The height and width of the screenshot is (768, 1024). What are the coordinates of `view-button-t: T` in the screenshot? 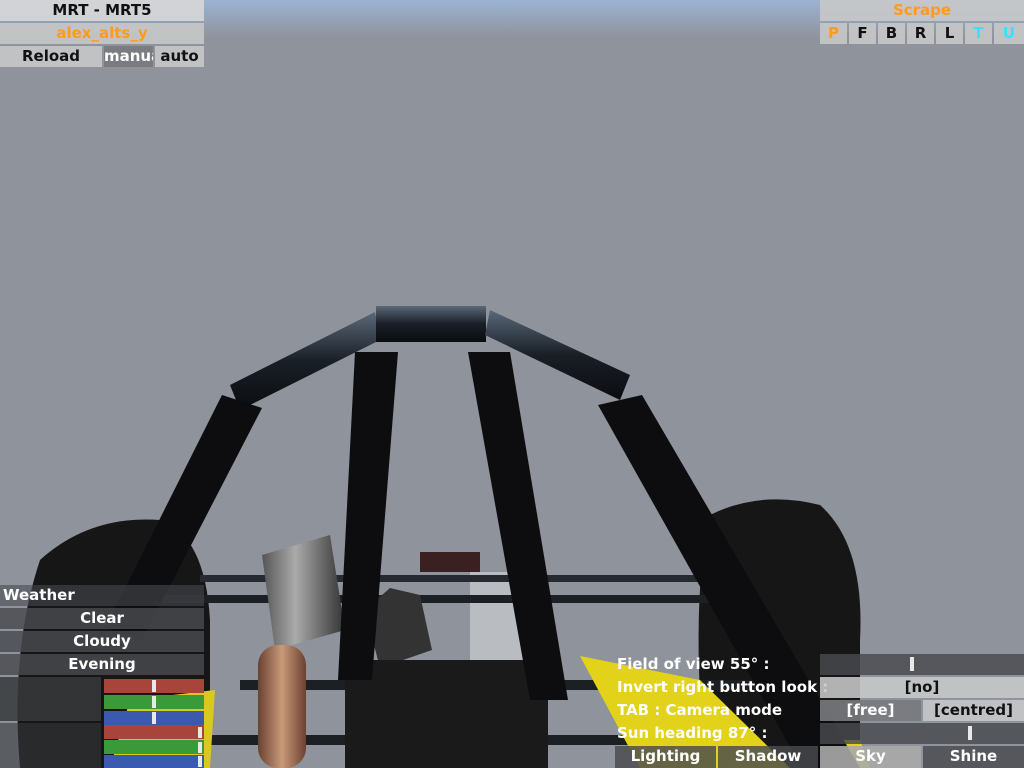 It's located at (978, 33).